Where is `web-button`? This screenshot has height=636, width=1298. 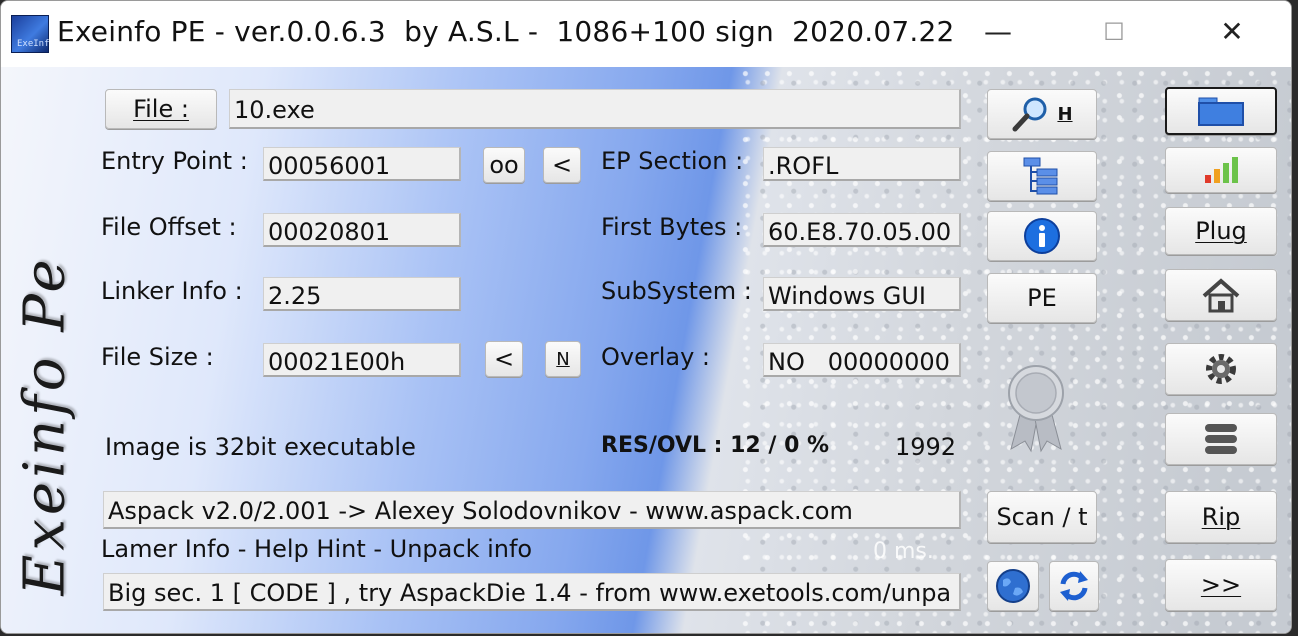
web-button is located at coordinates (1013, 586).